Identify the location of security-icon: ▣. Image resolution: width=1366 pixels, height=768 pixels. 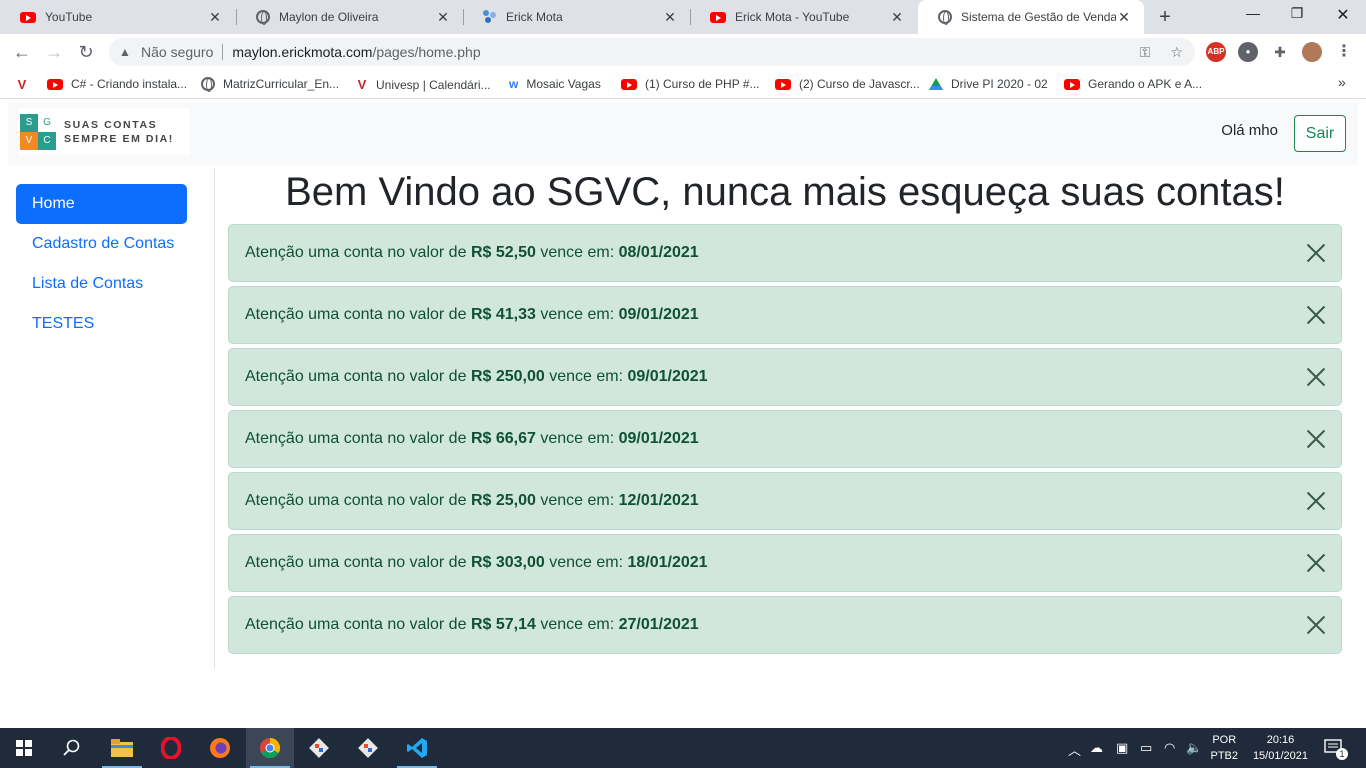
(1122, 748).